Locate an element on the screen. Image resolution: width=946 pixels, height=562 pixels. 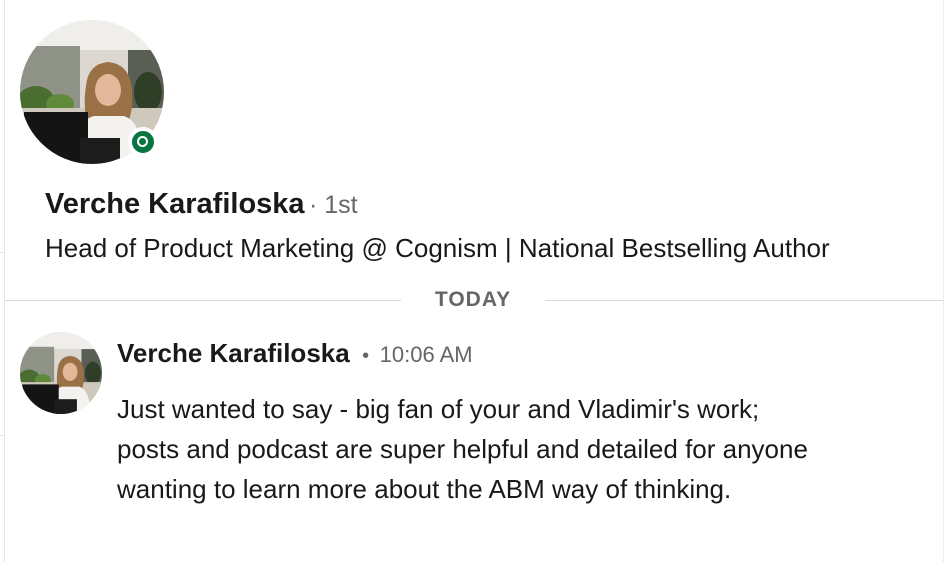
divider-line-left is located at coordinates (203, 300).